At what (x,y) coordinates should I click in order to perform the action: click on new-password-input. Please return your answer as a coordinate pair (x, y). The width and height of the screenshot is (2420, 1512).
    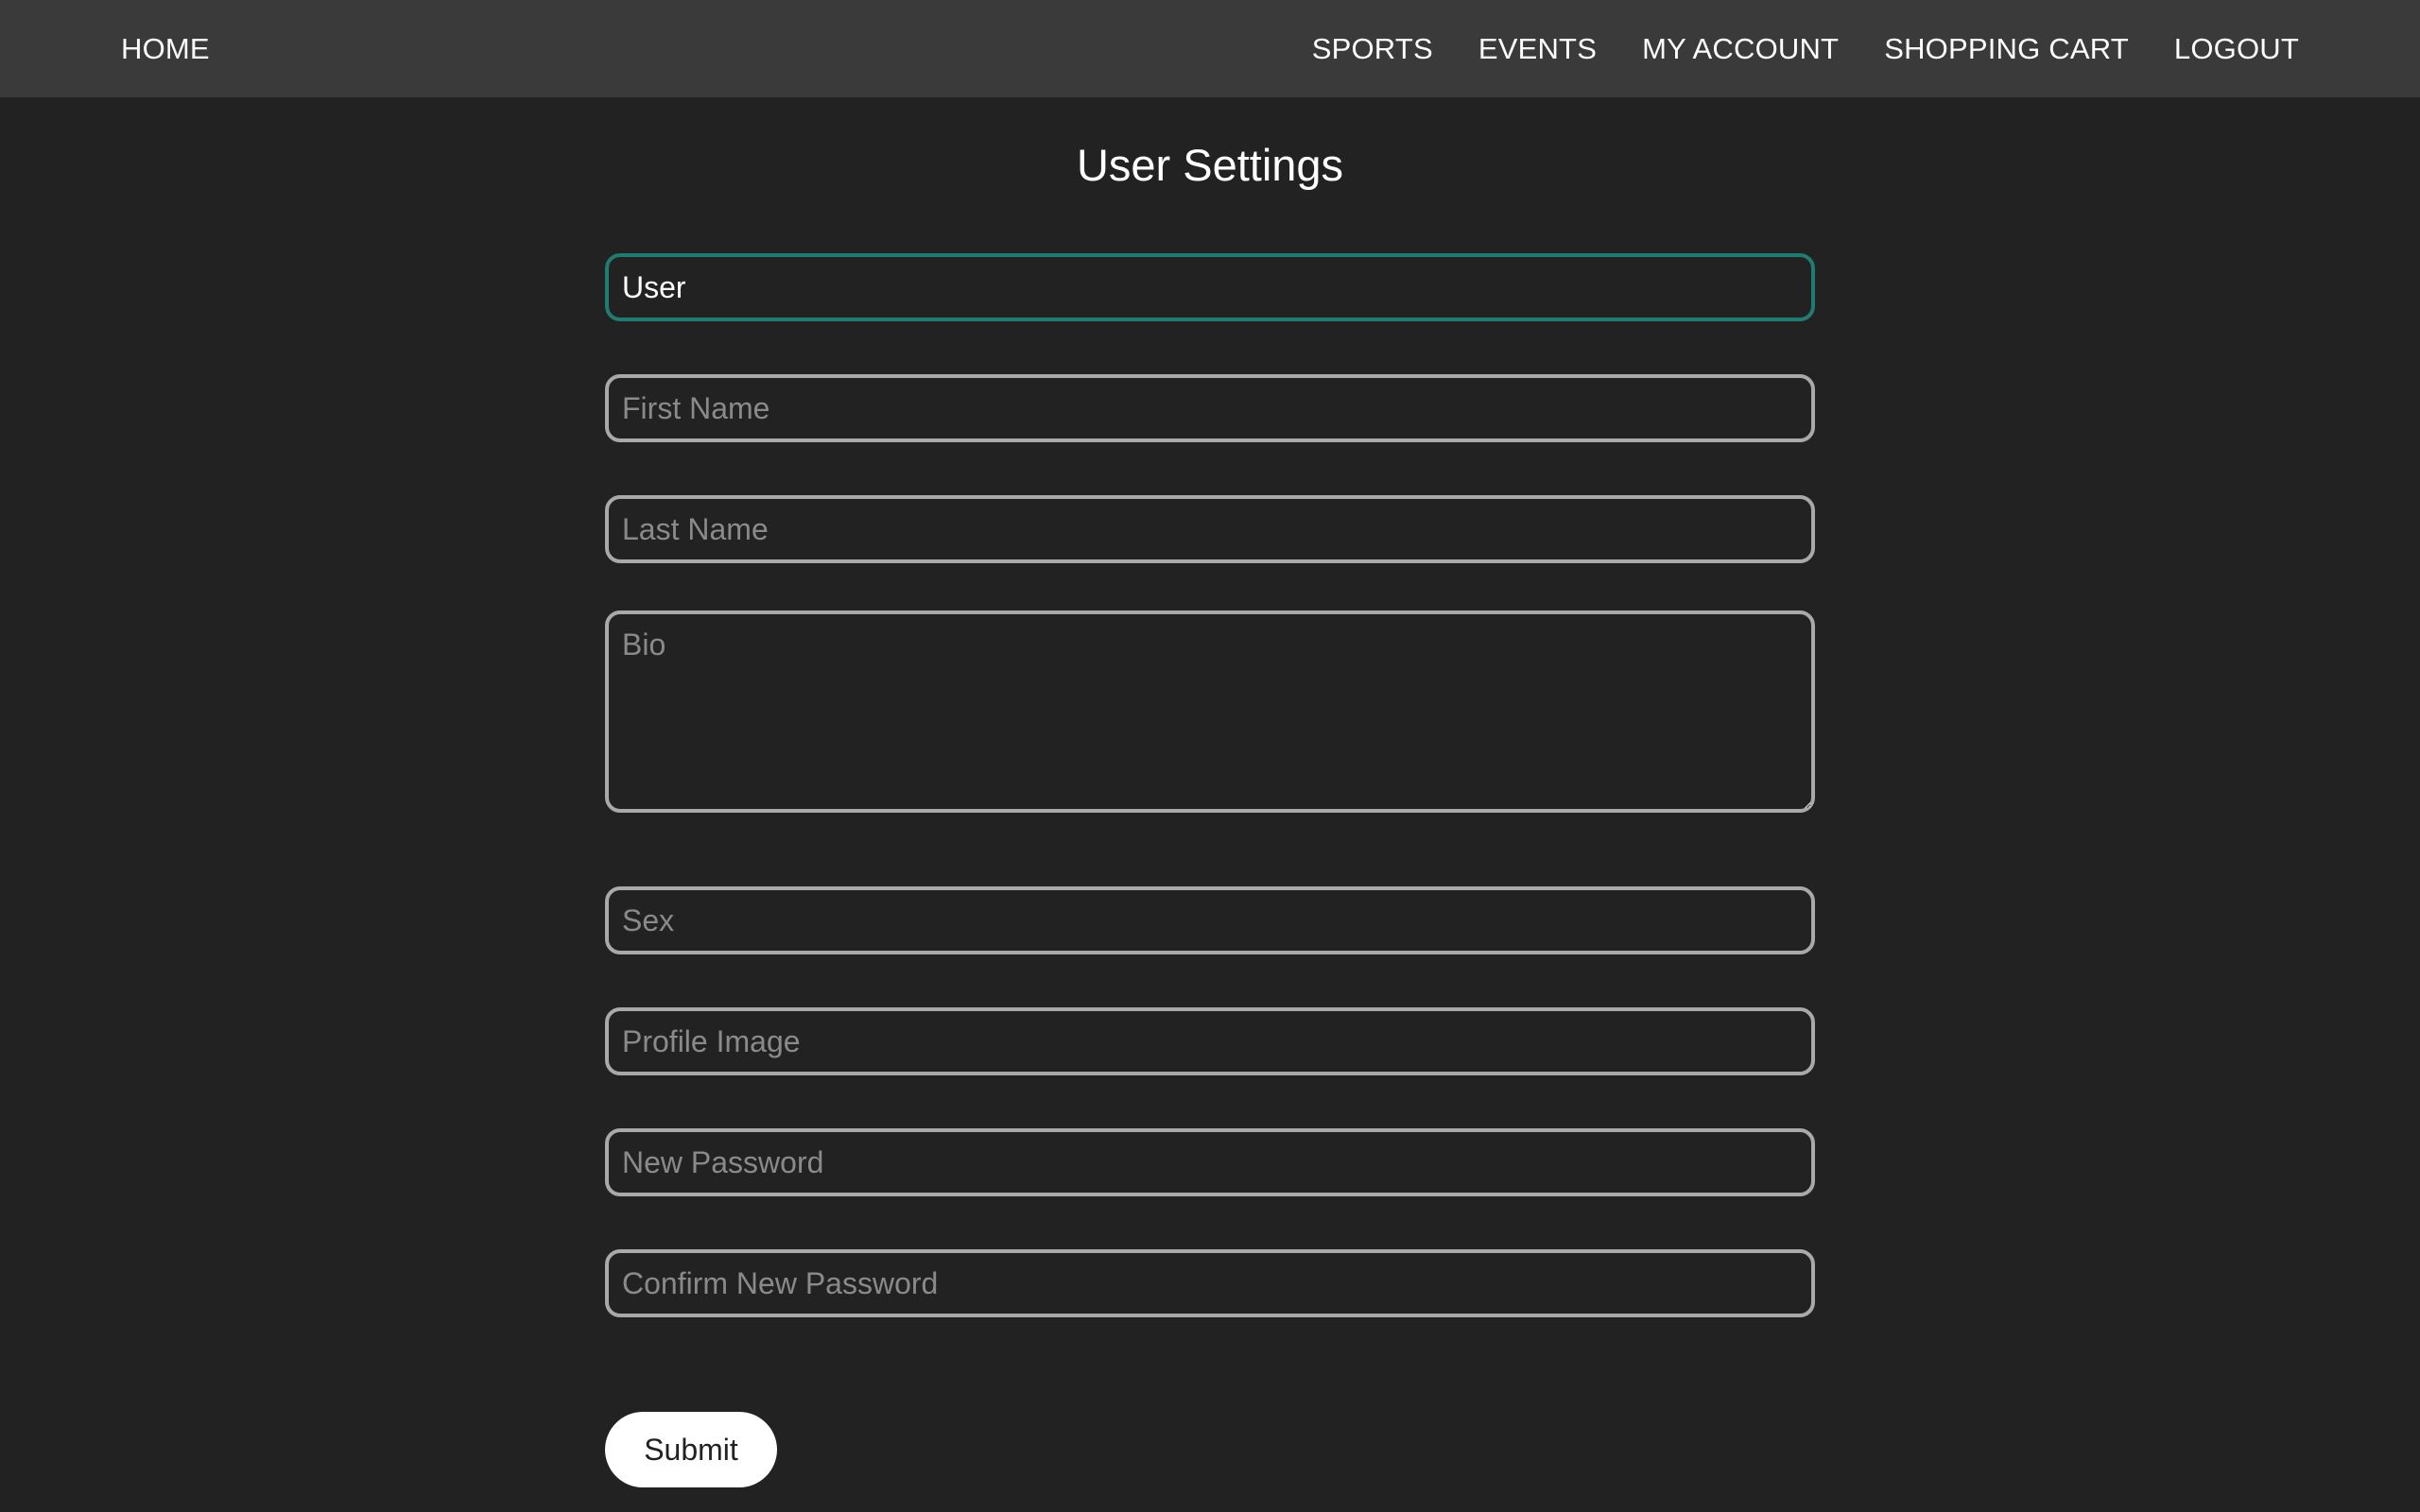
    Looking at the image, I should click on (1210, 1162).